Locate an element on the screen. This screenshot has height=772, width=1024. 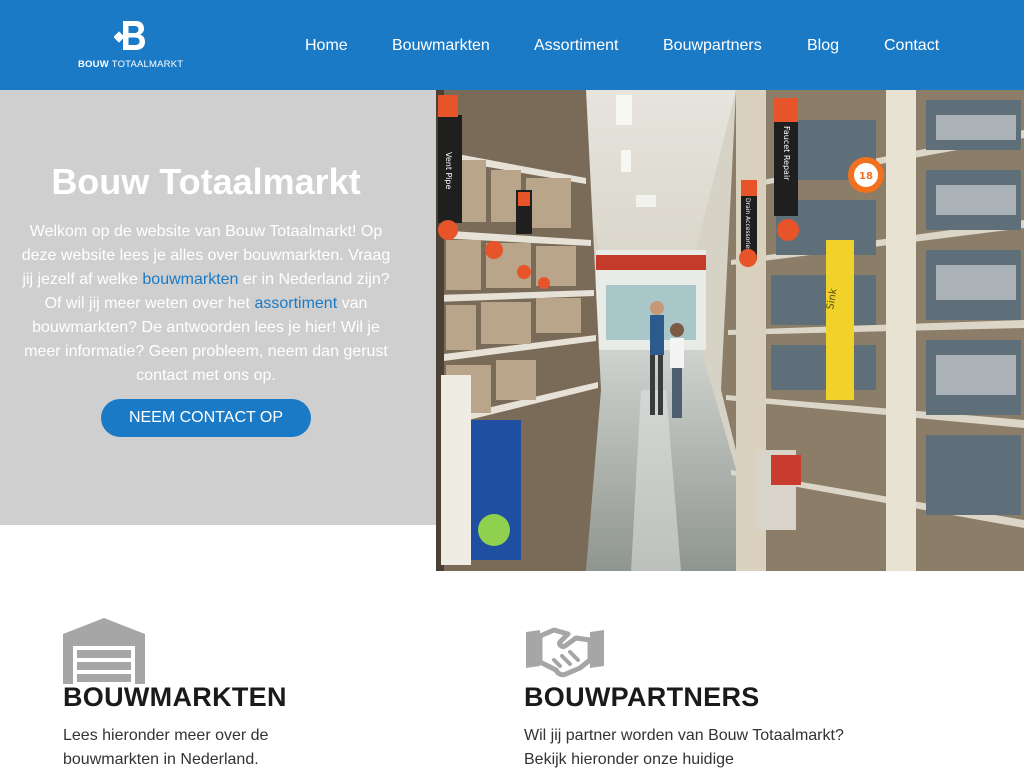
nav-blog: Blog is located at coordinates (823, 46).